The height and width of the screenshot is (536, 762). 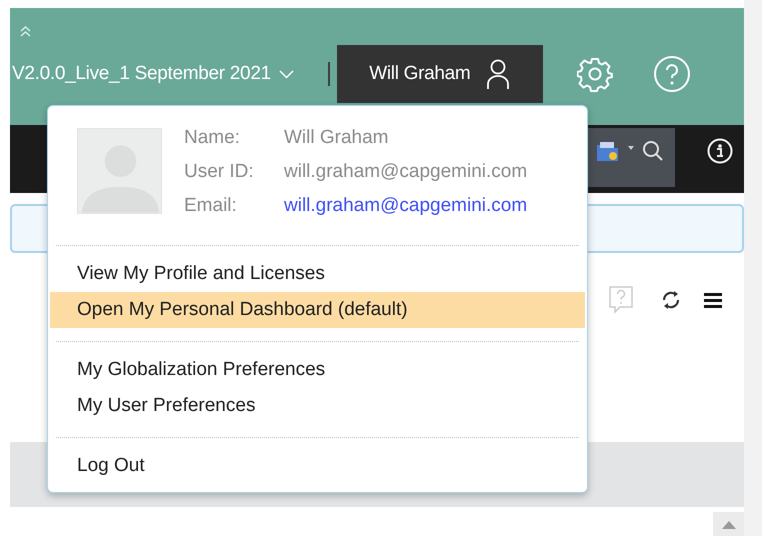 I want to click on user-button: Will Graham, so click(x=439, y=74).